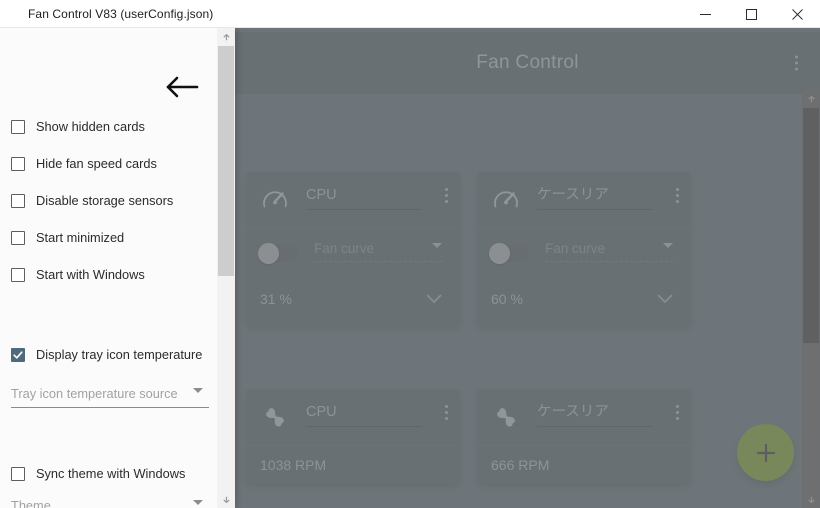  I want to click on tray-temperature-source-group: Tray icon temperature source, so click(110, 397).